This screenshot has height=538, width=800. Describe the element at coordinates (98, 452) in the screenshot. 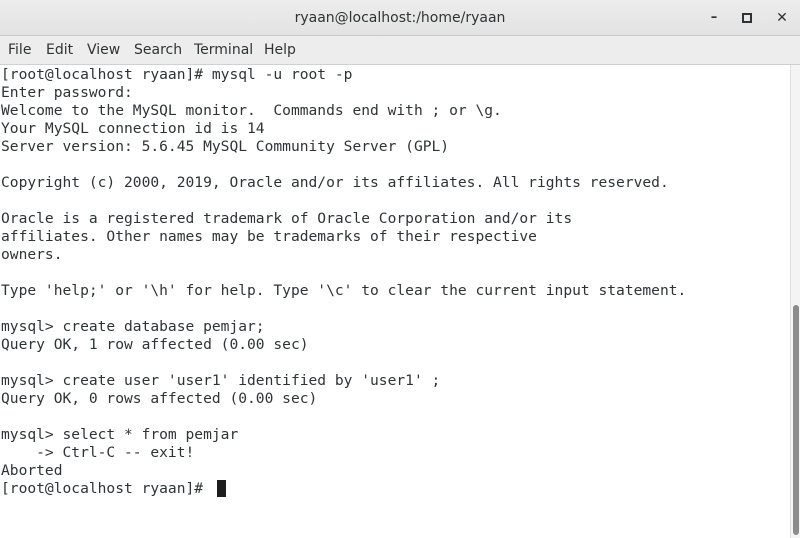

I see `terminal-line: -> Ctrl-C -- exit!` at that location.